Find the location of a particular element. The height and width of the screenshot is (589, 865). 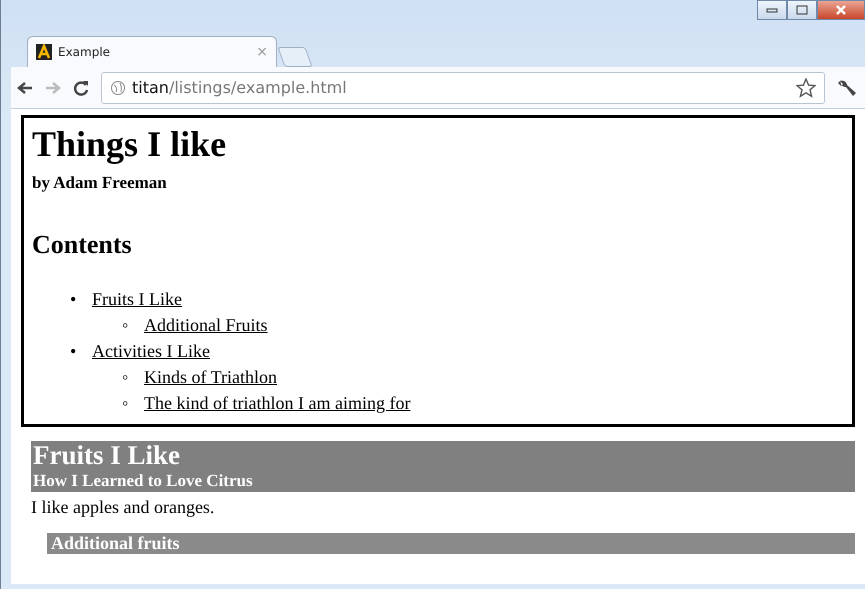

address-bar: titan/listings/example.html is located at coordinates (463, 88).